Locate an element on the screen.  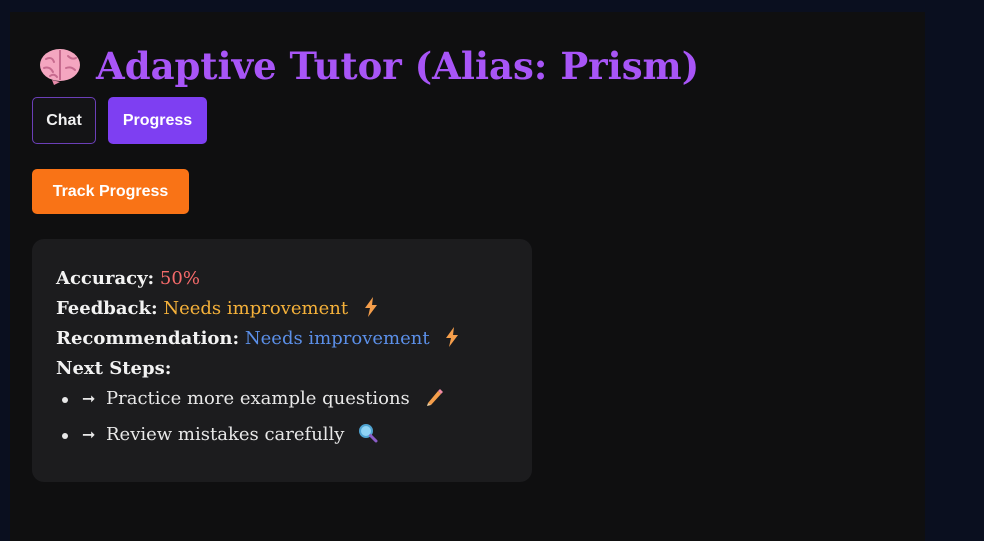
recommendation-row: Recommendation: Needs improvement is located at coordinates (282, 339).